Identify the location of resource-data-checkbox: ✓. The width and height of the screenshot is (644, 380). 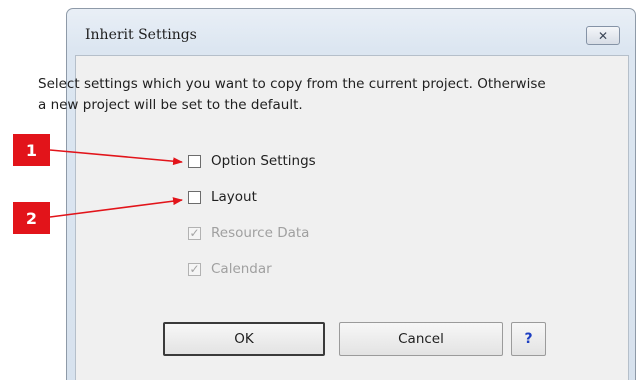
(194, 233).